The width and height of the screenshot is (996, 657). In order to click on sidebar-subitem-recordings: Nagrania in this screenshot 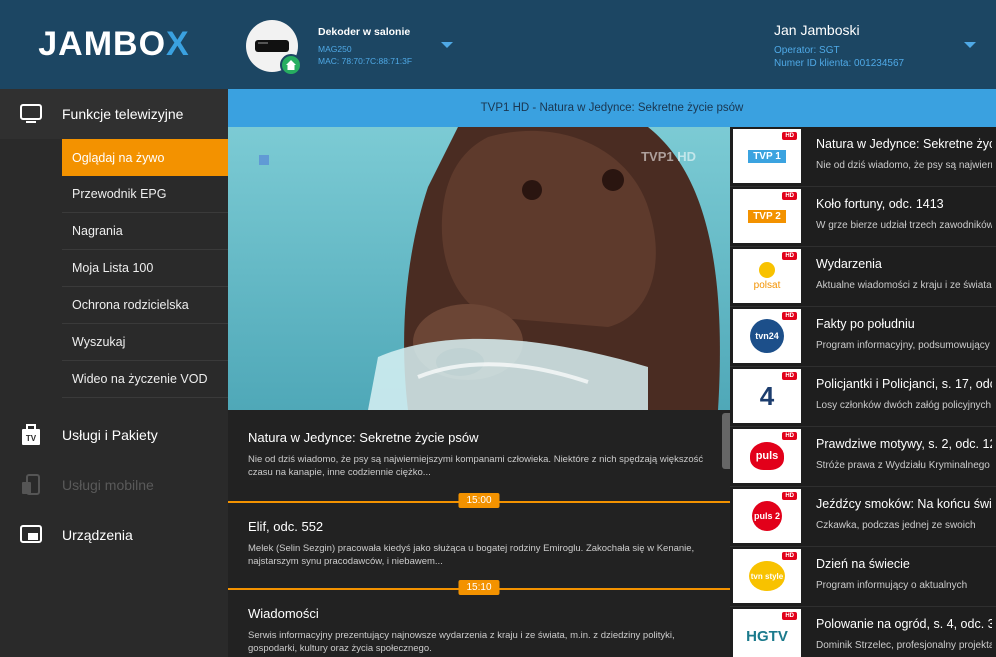, I will do `click(145, 231)`.